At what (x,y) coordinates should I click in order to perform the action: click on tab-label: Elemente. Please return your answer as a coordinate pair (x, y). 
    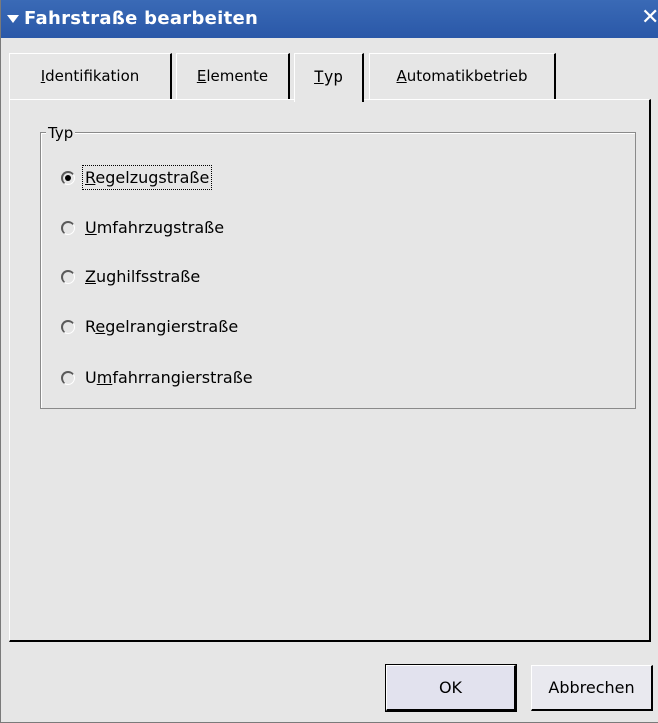
    Looking at the image, I should click on (232, 76).